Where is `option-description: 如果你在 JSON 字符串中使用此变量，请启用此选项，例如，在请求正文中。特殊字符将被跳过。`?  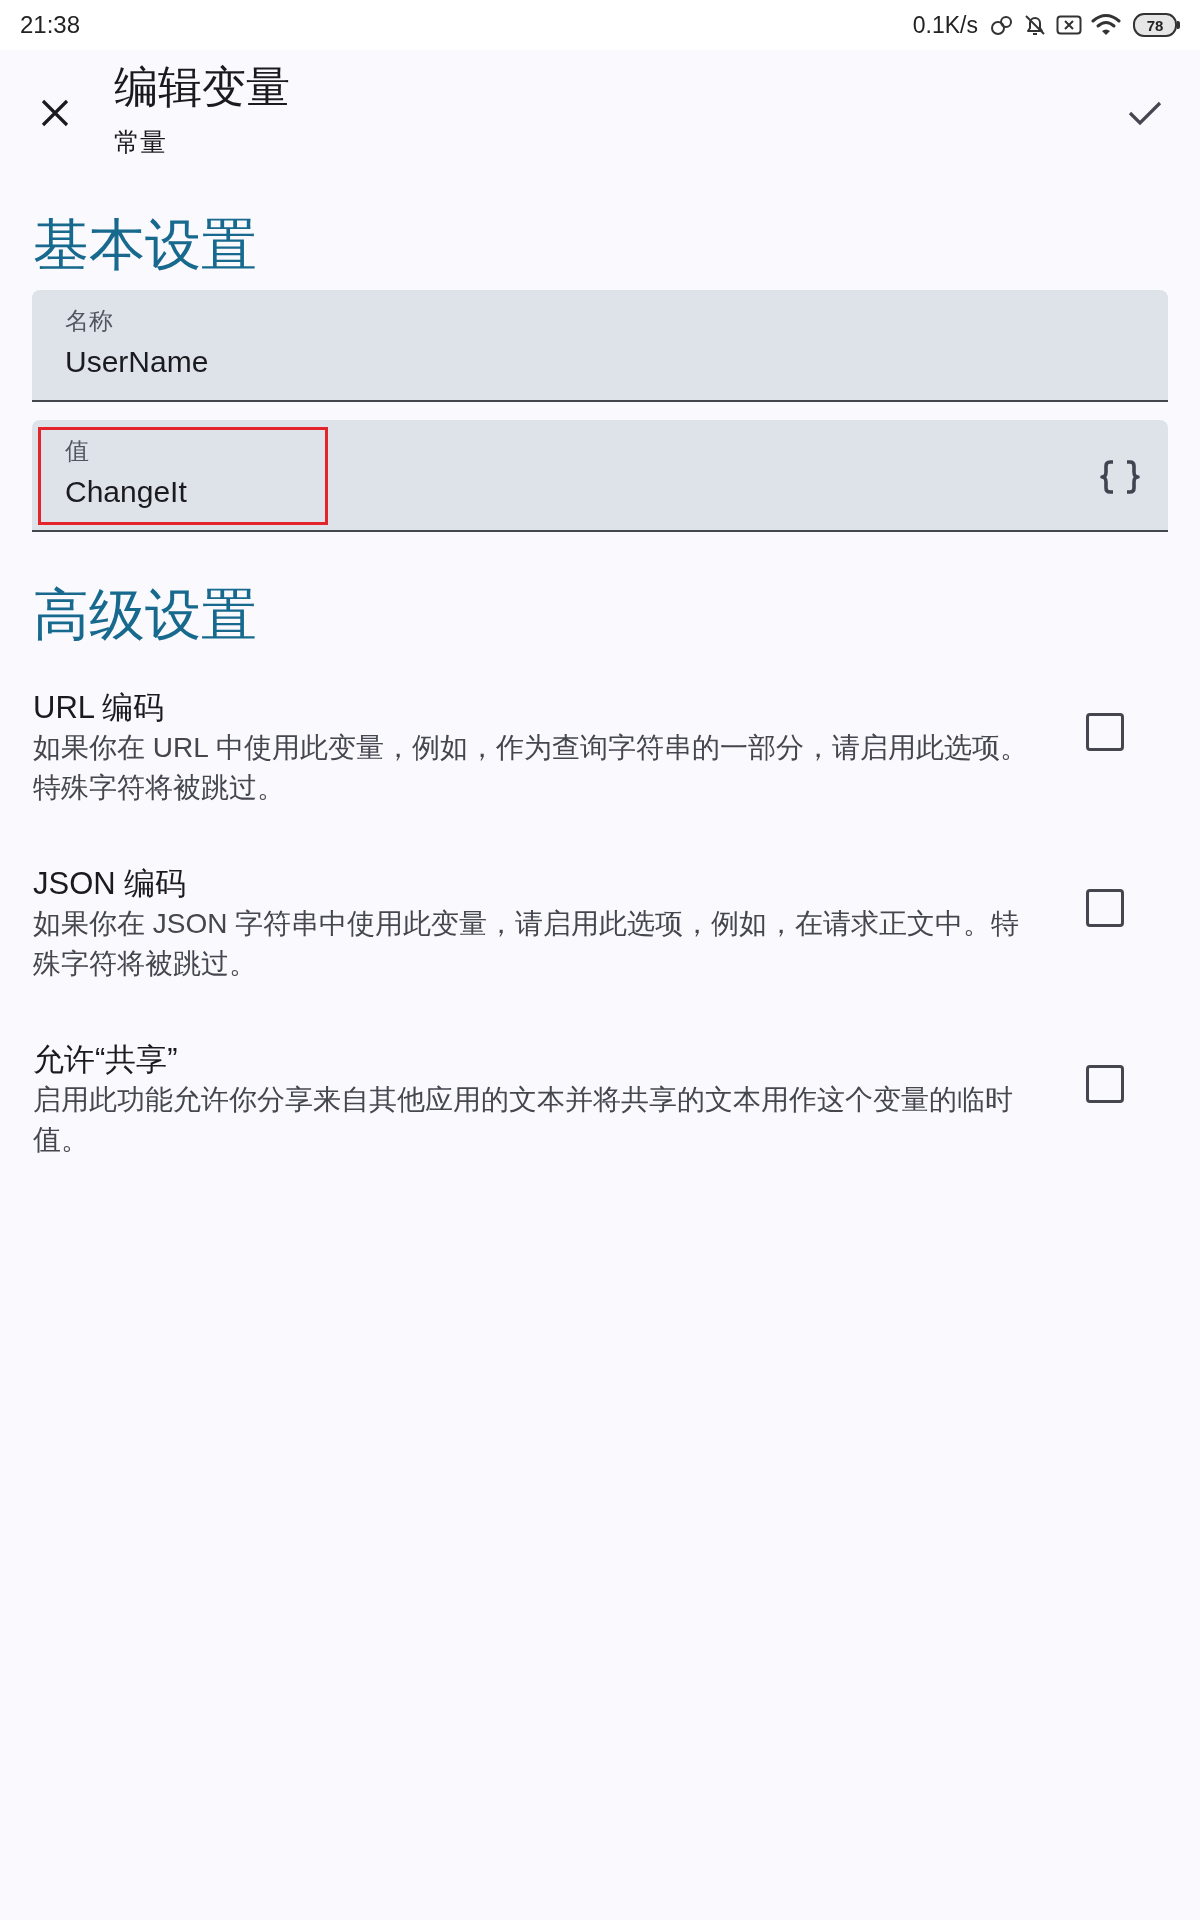
option-description: 如果你在 JSON 字符串中使用此变量，请启用此选项，例如，在请求正文中。特殊字符将被跳过。 is located at coordinates (527, 944).